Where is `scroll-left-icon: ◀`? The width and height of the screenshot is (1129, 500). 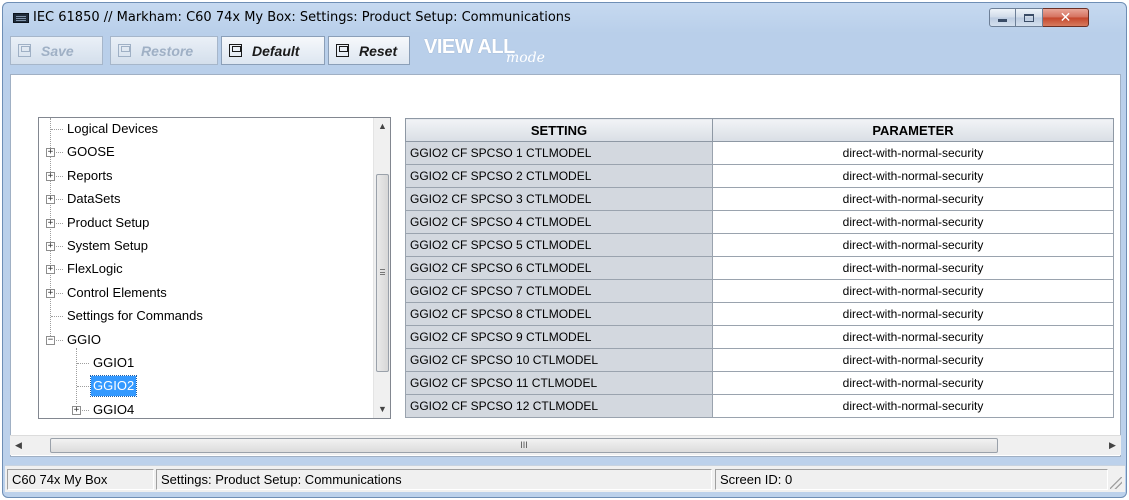
scroll-left-icon: ◀ is located at coordinates (18, 445).